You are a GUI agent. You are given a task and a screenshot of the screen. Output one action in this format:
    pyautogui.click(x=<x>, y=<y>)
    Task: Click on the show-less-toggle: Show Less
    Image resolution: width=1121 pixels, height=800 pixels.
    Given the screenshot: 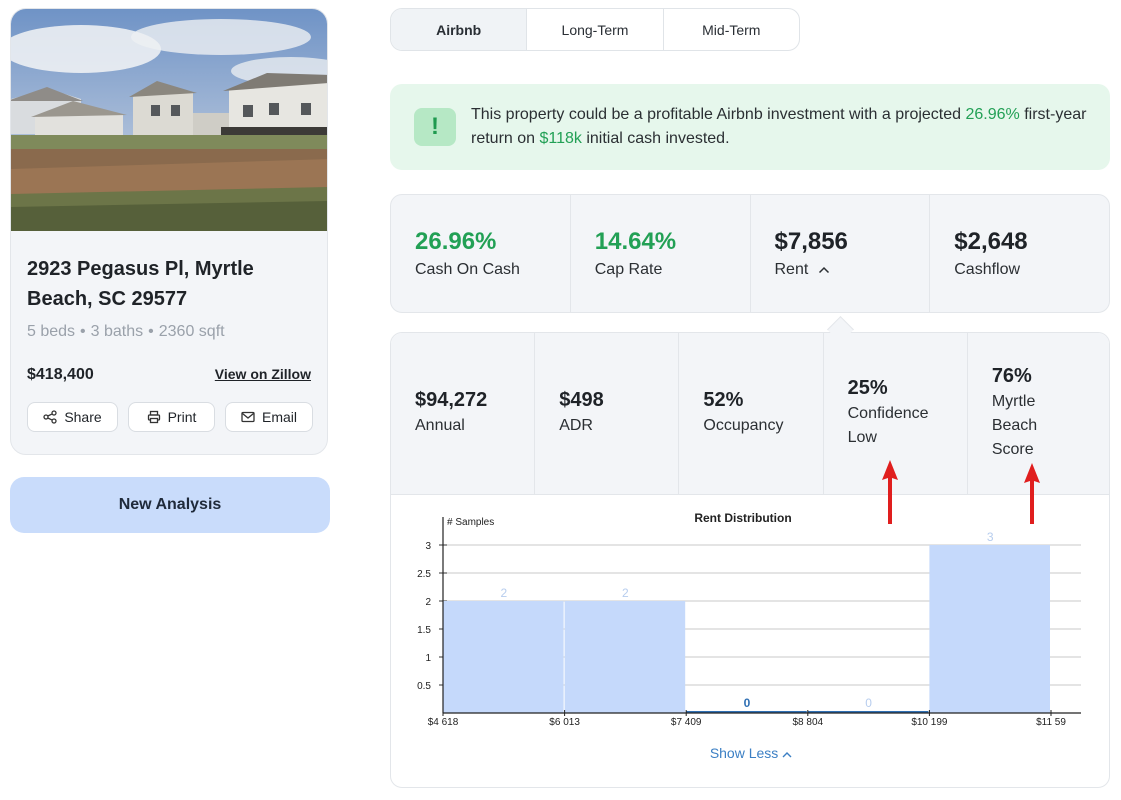 What is the action you would take?
    pyautogui.click(x=750, y=753)
    